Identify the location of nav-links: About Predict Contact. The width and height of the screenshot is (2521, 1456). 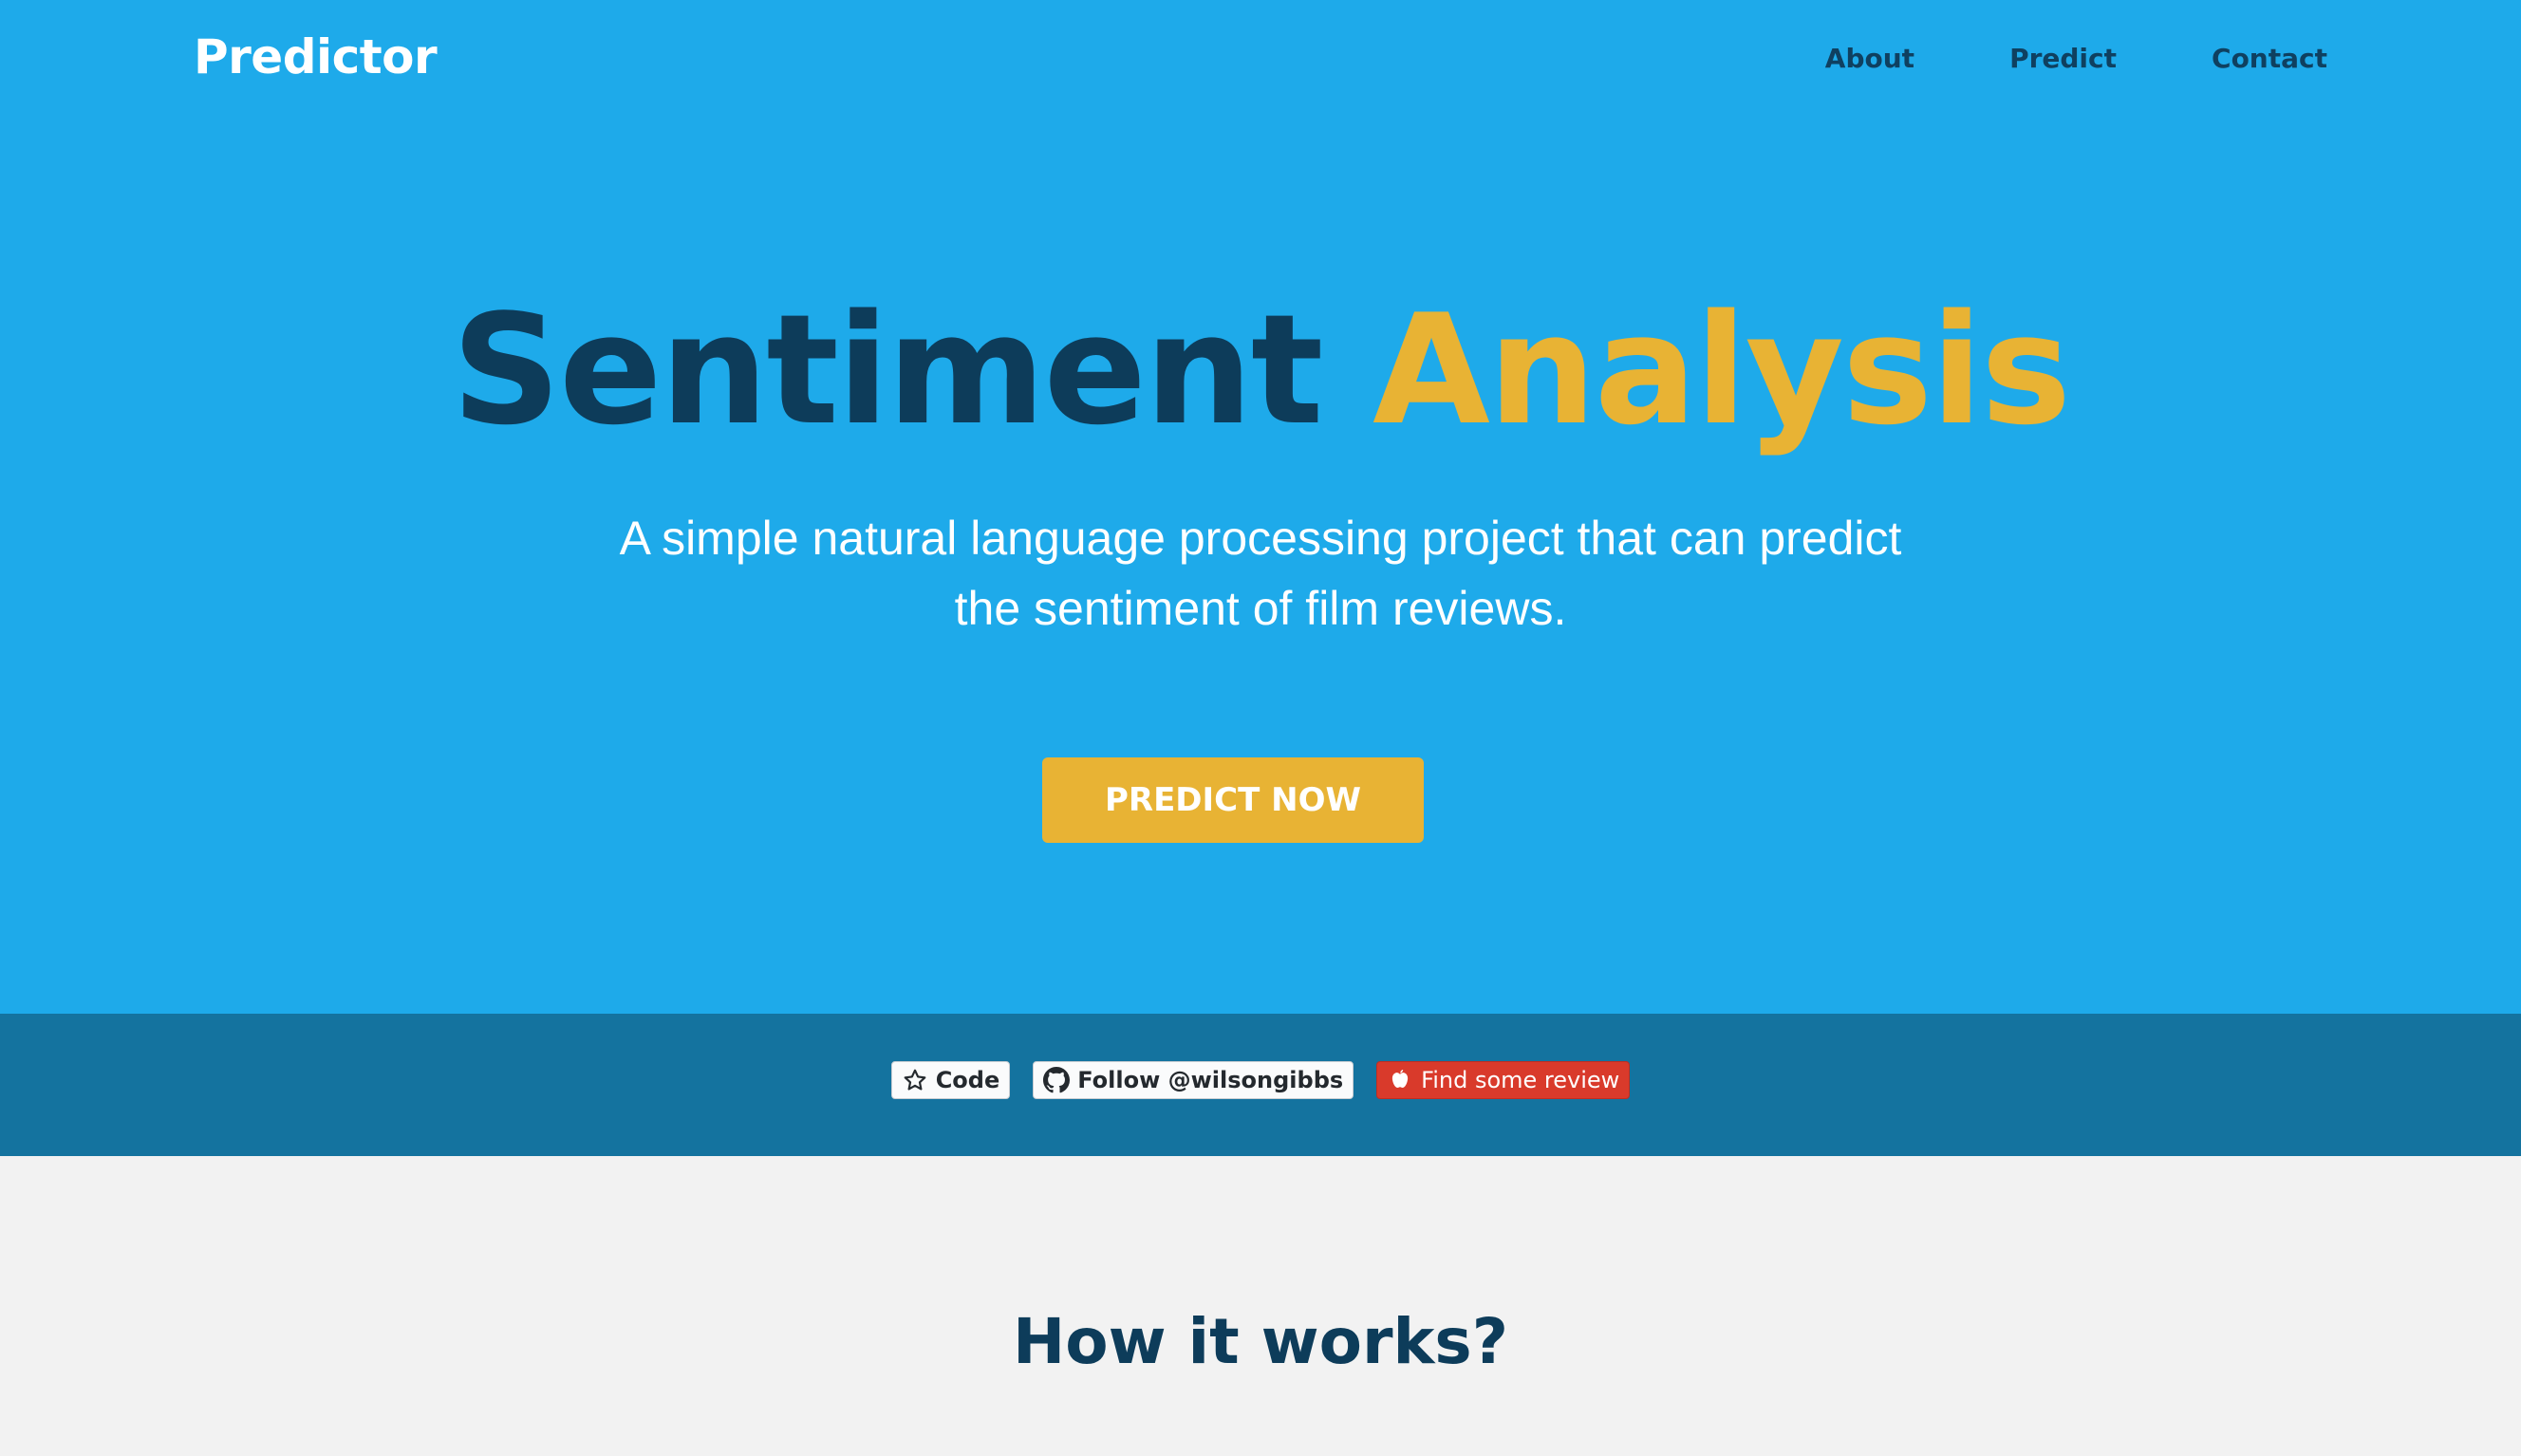
(2052, 59).